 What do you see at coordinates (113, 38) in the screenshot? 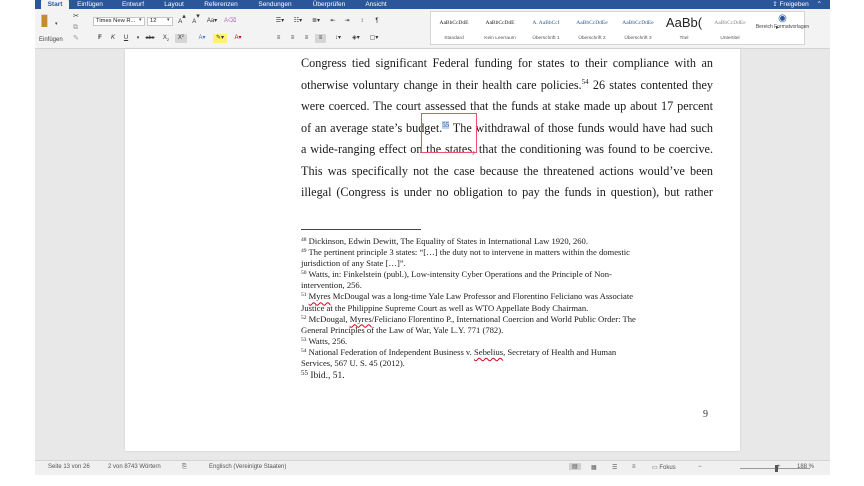
I see `italic-button: K` at bounding box center [113, 38].